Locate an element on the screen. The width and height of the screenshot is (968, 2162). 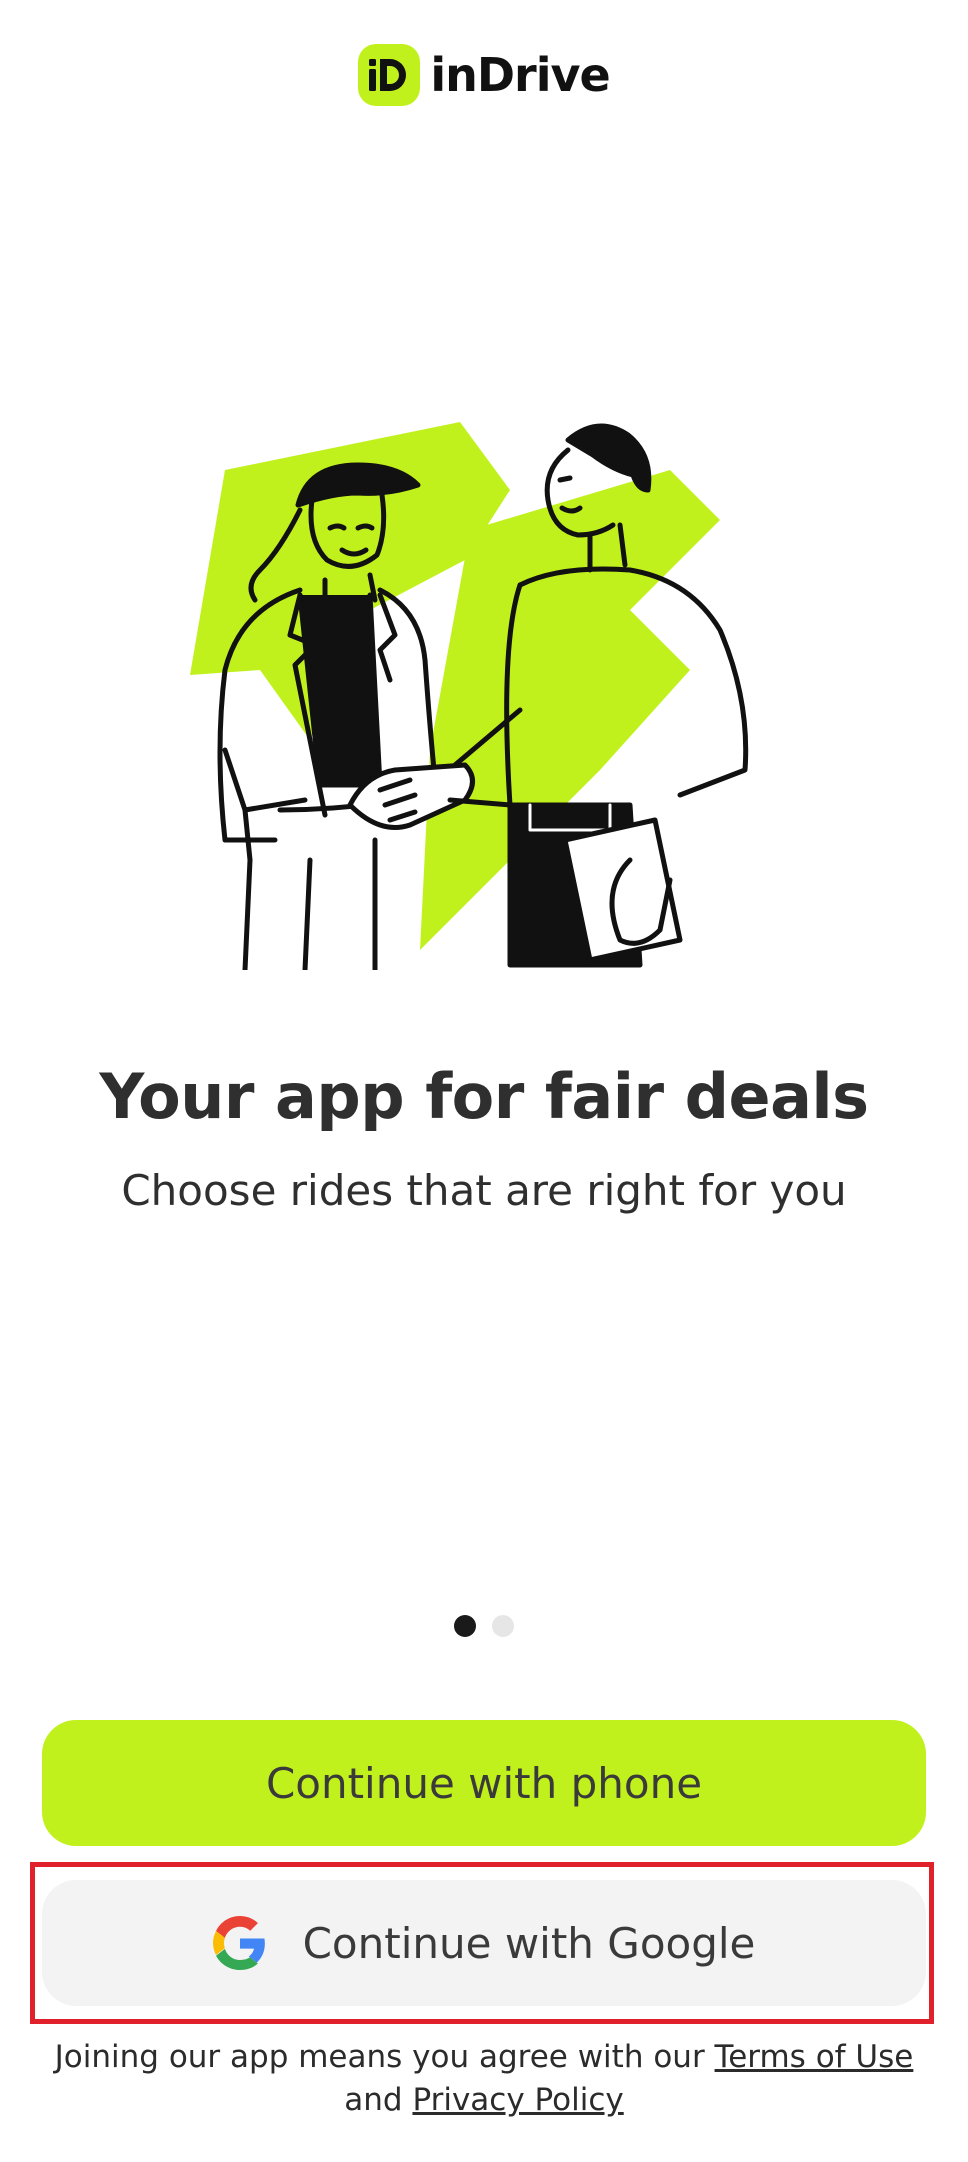
handshake-illustration-svg is located at coordinates (469, 697).